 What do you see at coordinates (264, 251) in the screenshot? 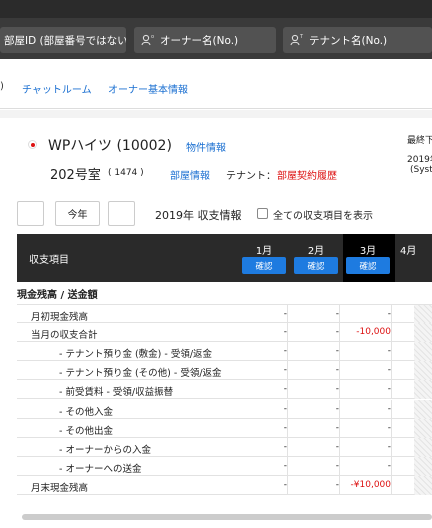
I see `month-header-jan: 1月` at bounding box center [264, 251].